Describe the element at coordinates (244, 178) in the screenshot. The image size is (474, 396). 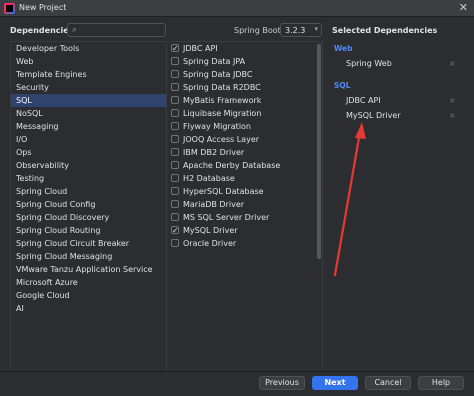
I see `dependency-item: H2 Database` at that location.